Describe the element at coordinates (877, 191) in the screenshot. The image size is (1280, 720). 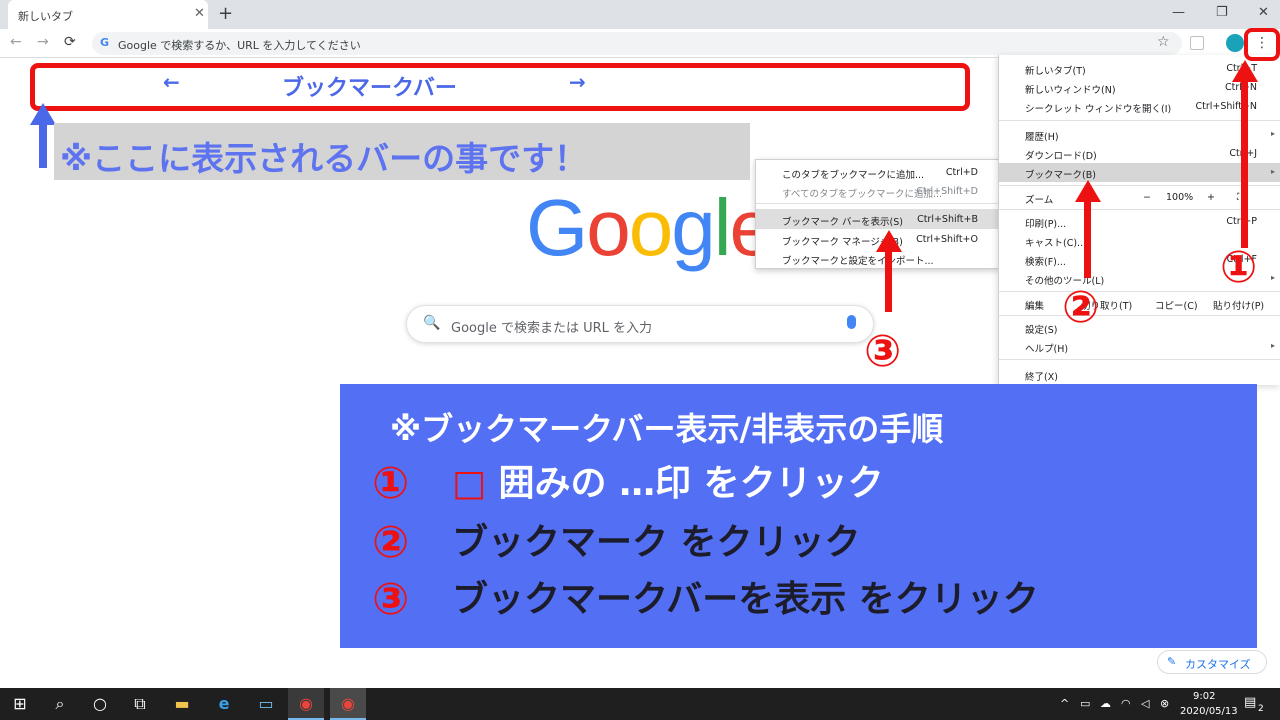
I see `menu-item-bookmark-all-tabs: すべてのタブをブックマークに追加... Ctrl+Shift+D` at that location.